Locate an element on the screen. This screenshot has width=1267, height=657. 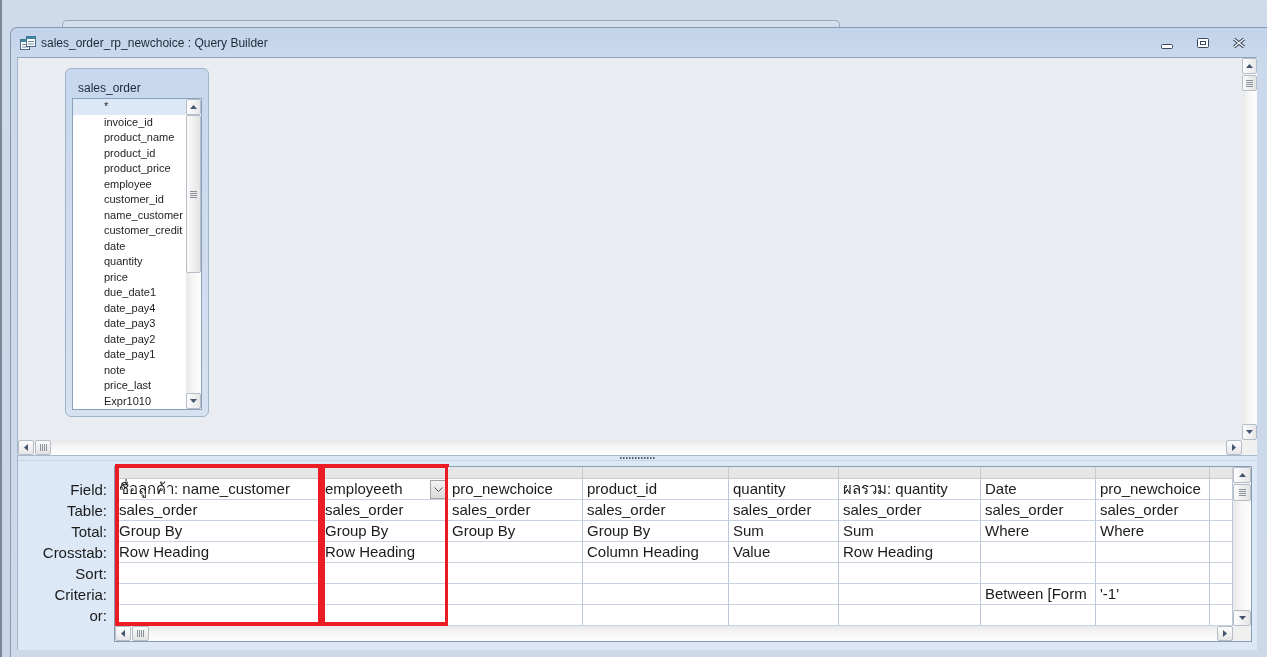
grid-cell: Column Heading is located at coordinates (656, 552).